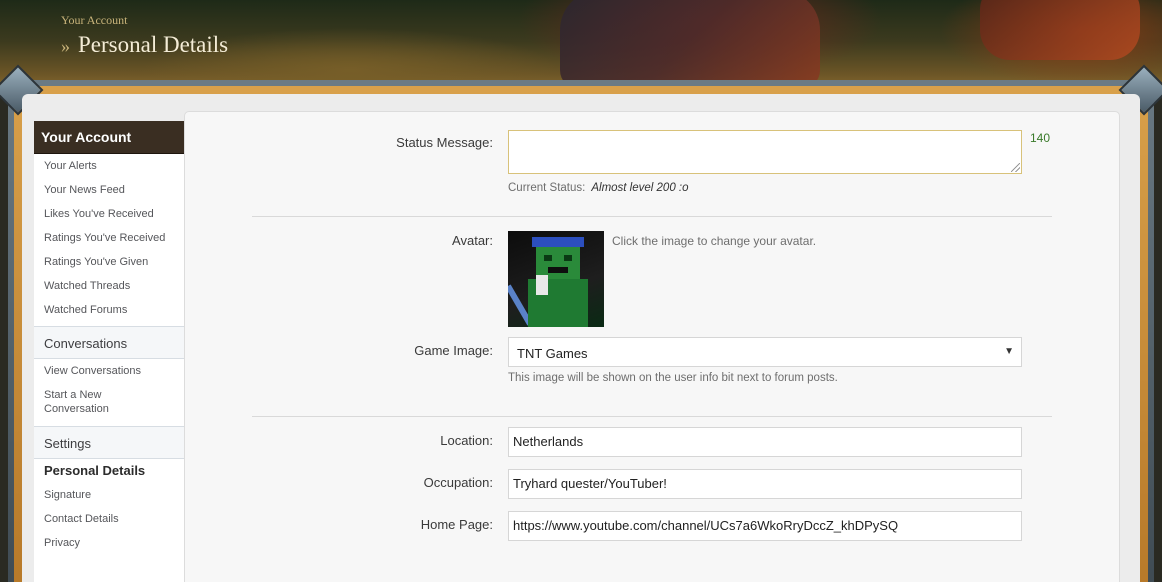 Image resolution: width=1162 pixels, height=582 pixels. Describe the element at coordinates (1040, 138) in the screenshot. I see `status-character-counter: 140` at that location.